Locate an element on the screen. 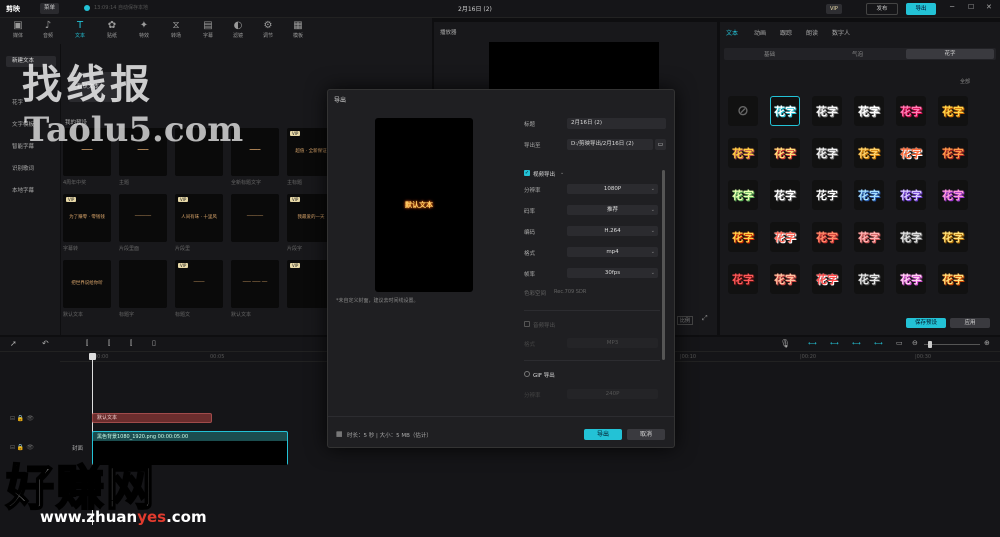  gif-resolution-select: 240P is located at coordinates (612, 394).